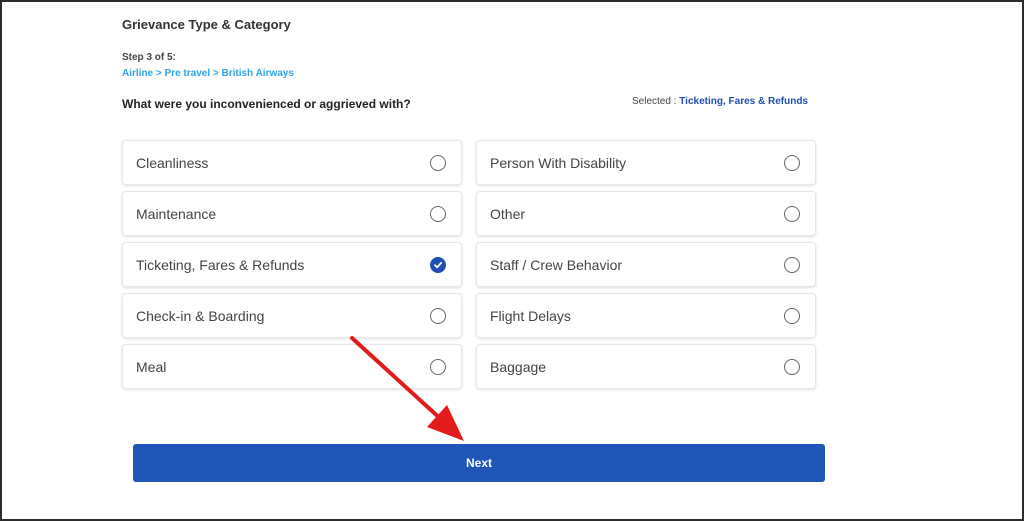 This screenshot has width=1024, height=521. What do you see at coordinates (200, 315) in the screenshot?
I see `option-label: Check-in & Boarding` at bounding box center [200, 315].